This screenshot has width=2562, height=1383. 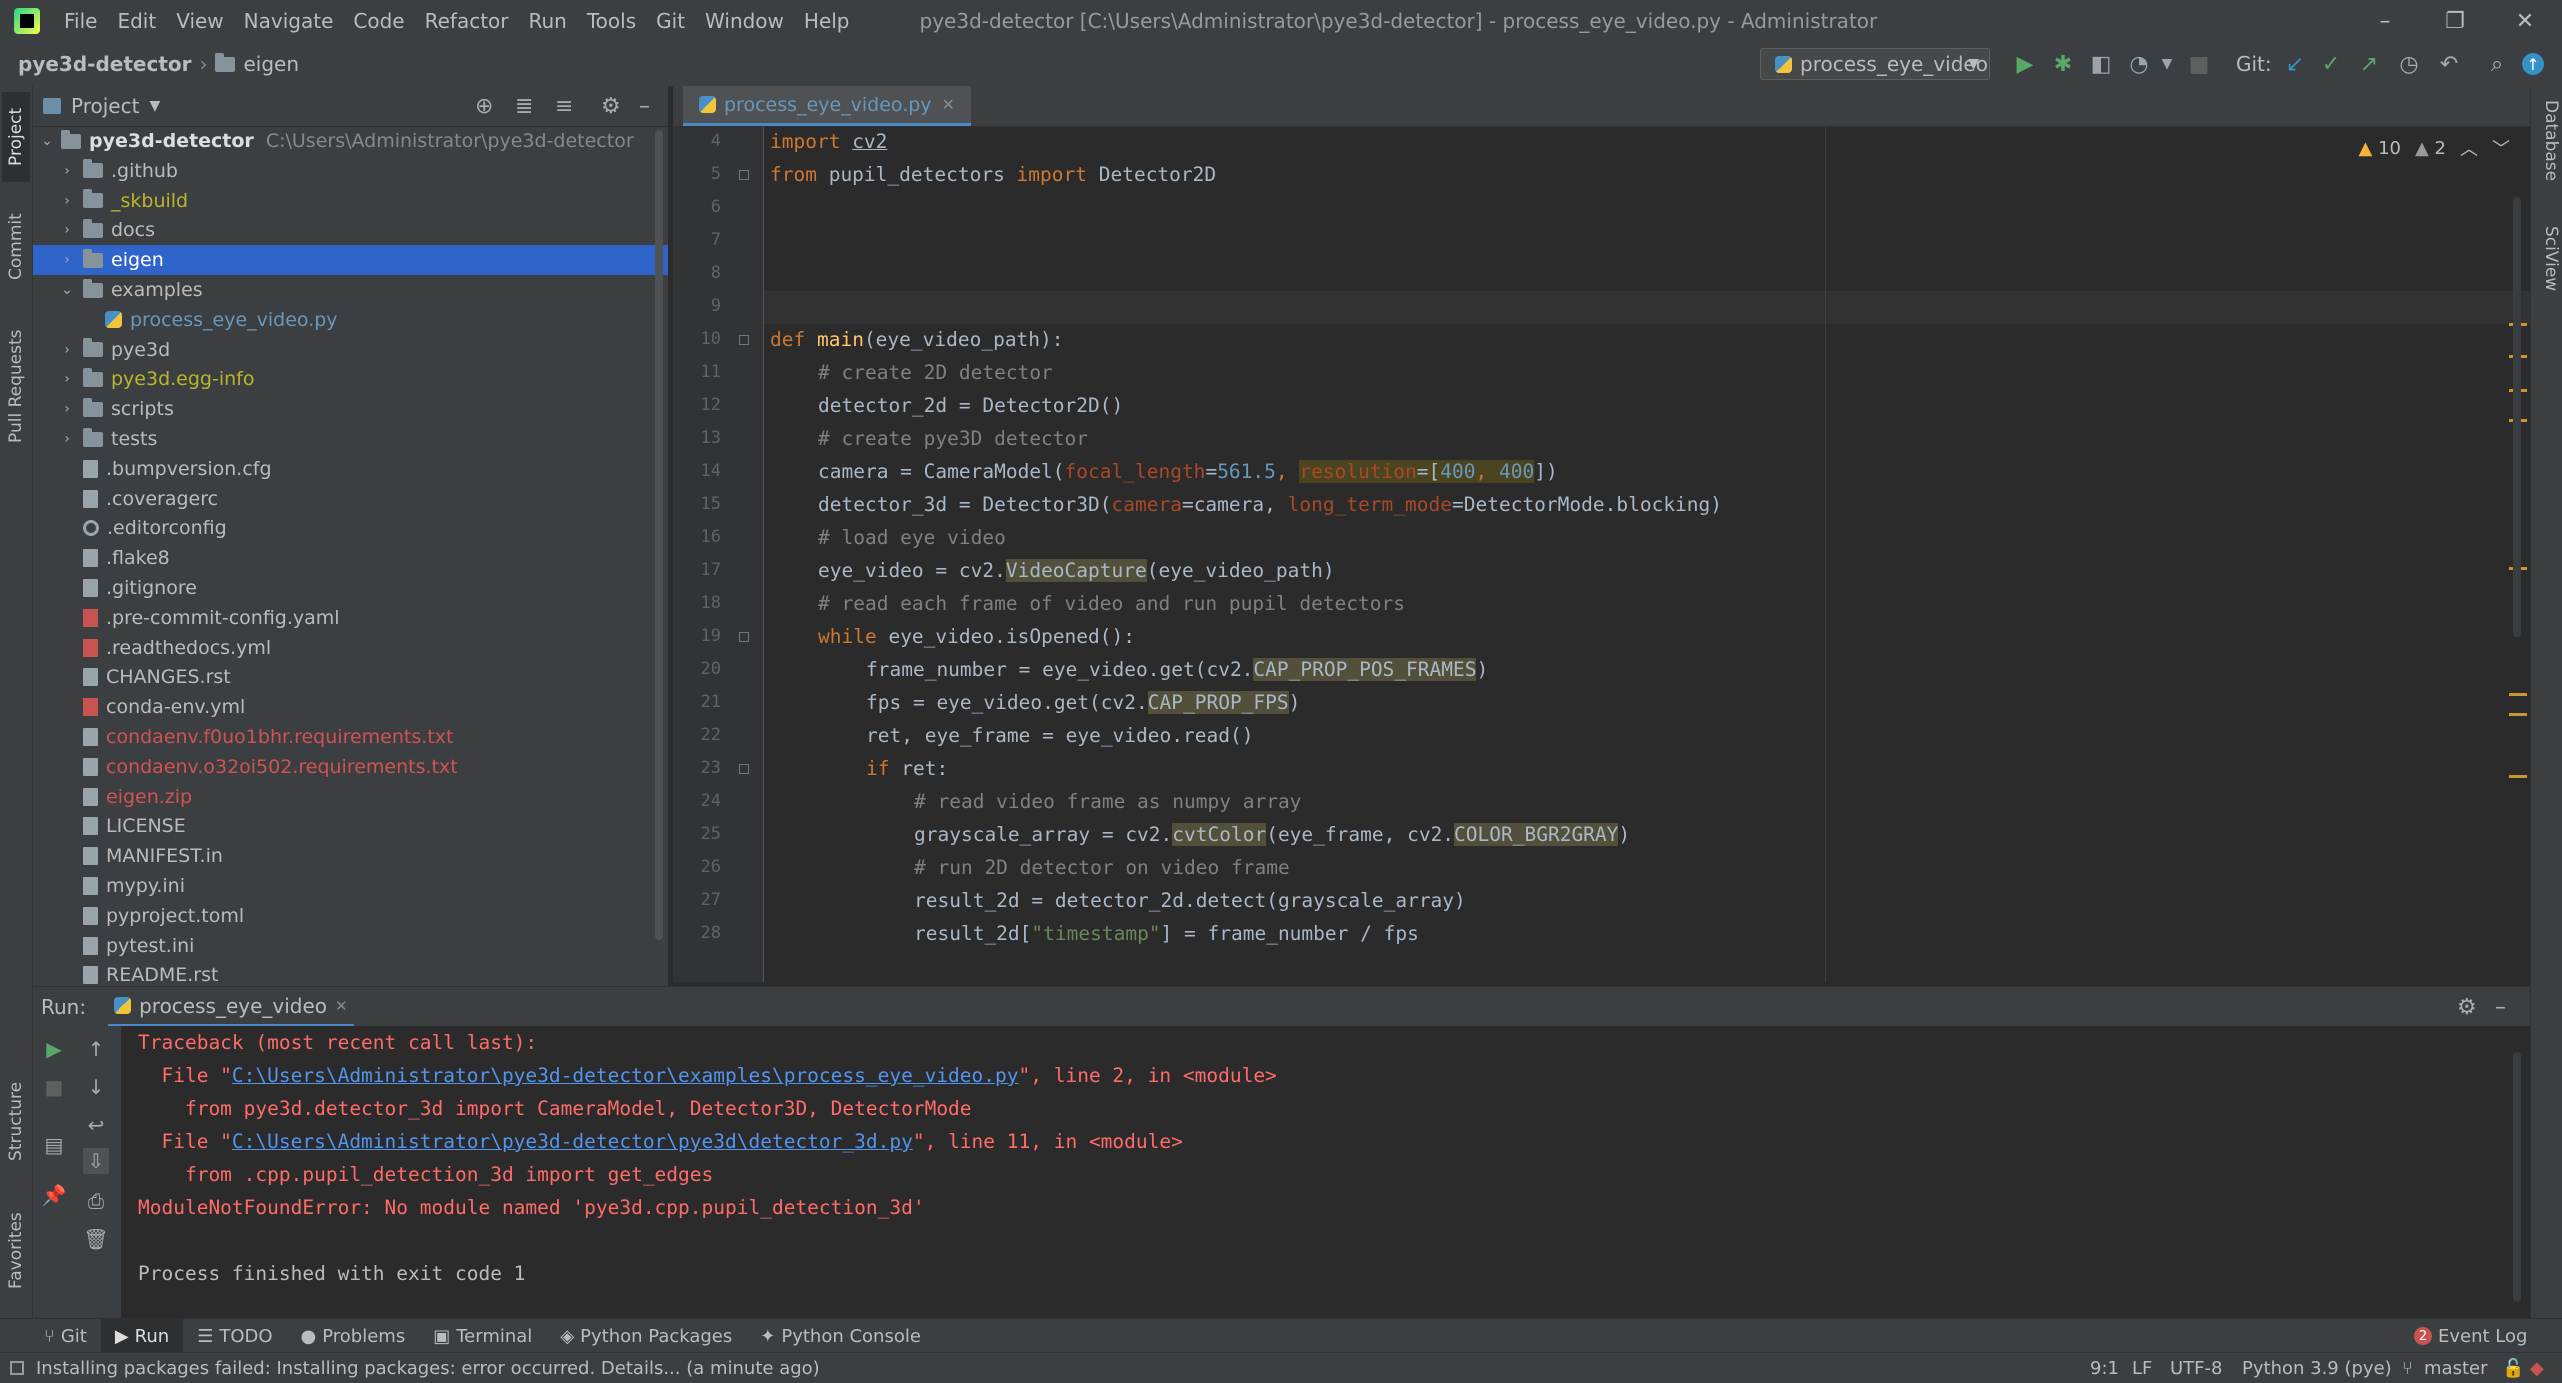 I want to click on run-icon: ▶, so click(x=2025, y=64).